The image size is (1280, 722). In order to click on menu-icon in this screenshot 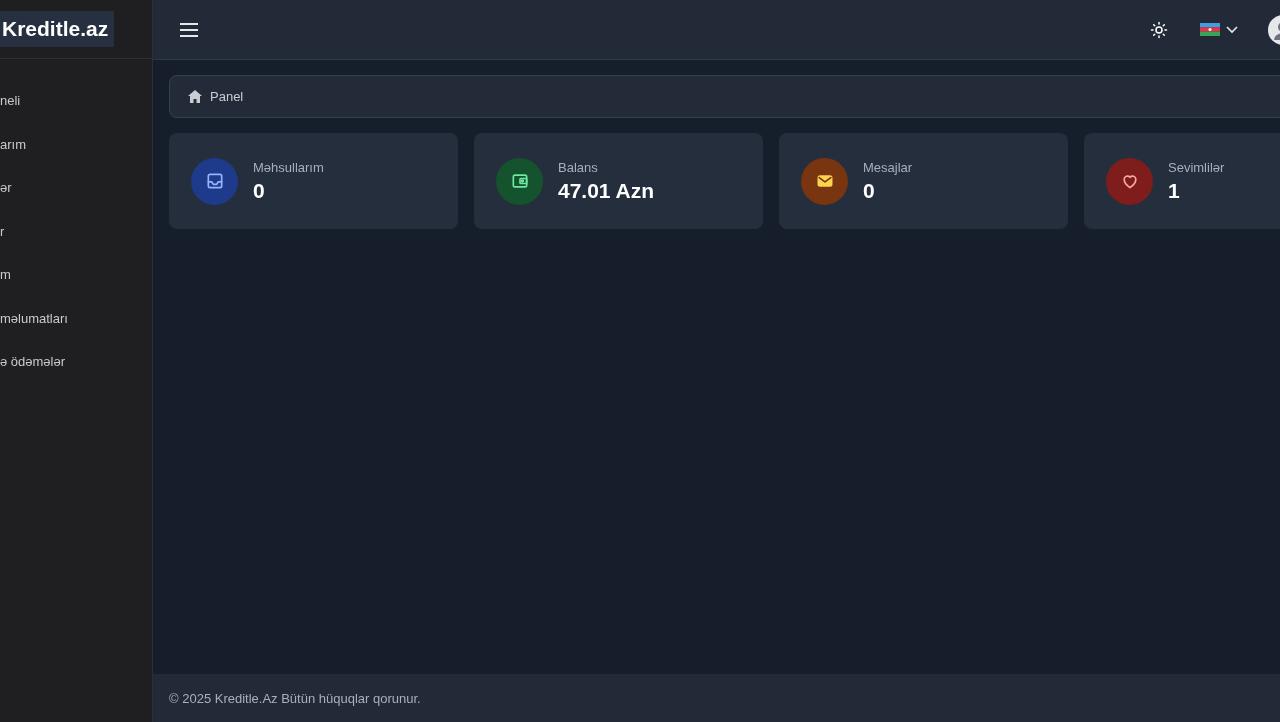, I will do `click(189, 29)`.